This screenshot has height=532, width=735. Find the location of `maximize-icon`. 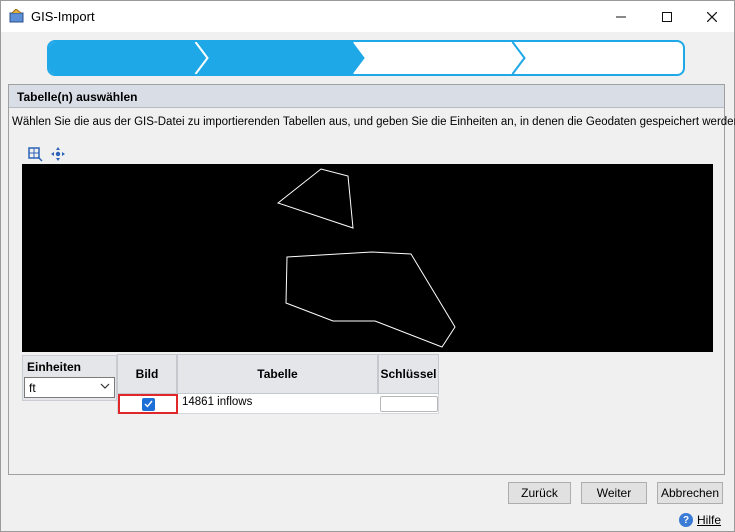

maximize-icon is located at coordinates (667, 16).